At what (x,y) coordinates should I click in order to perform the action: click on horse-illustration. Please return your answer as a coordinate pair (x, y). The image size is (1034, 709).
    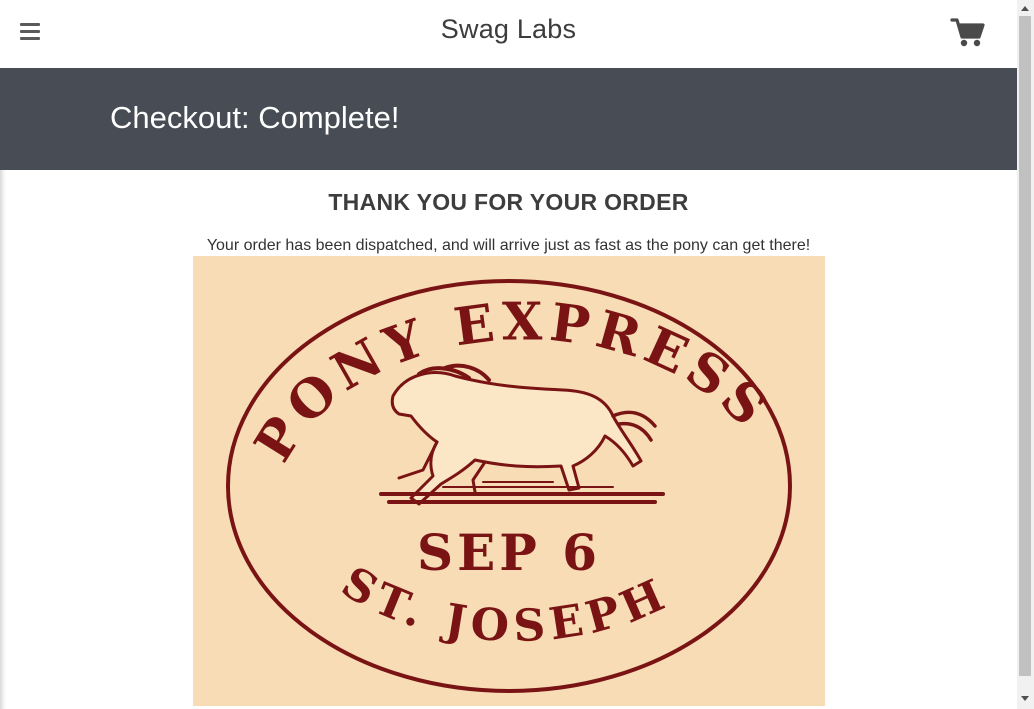
    Looking at the image, I should click on (516, 438).